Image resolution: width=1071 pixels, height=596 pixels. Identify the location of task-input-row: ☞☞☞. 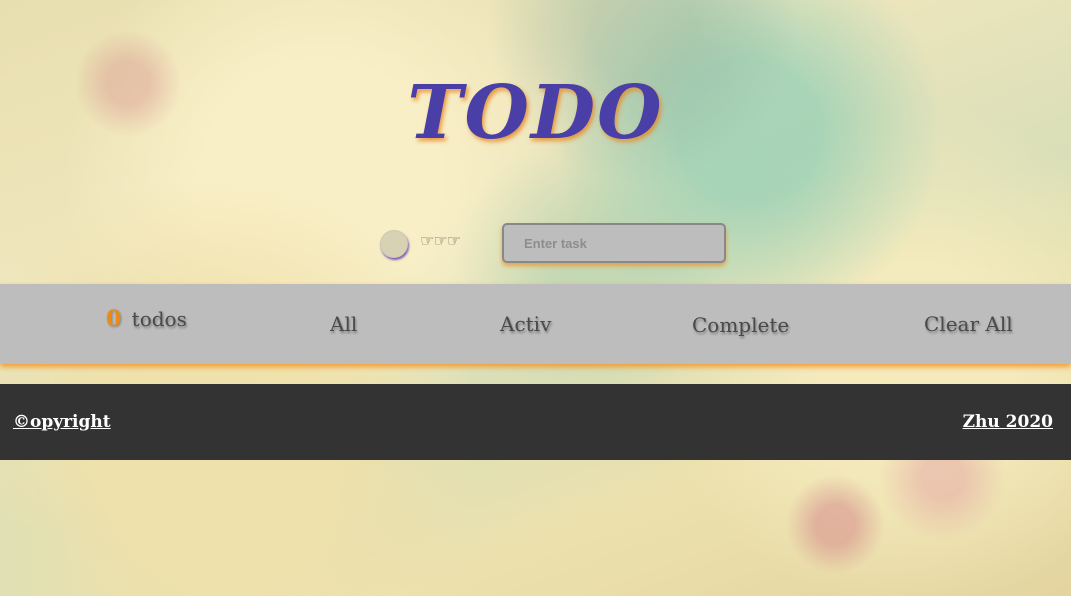
(535, 244).